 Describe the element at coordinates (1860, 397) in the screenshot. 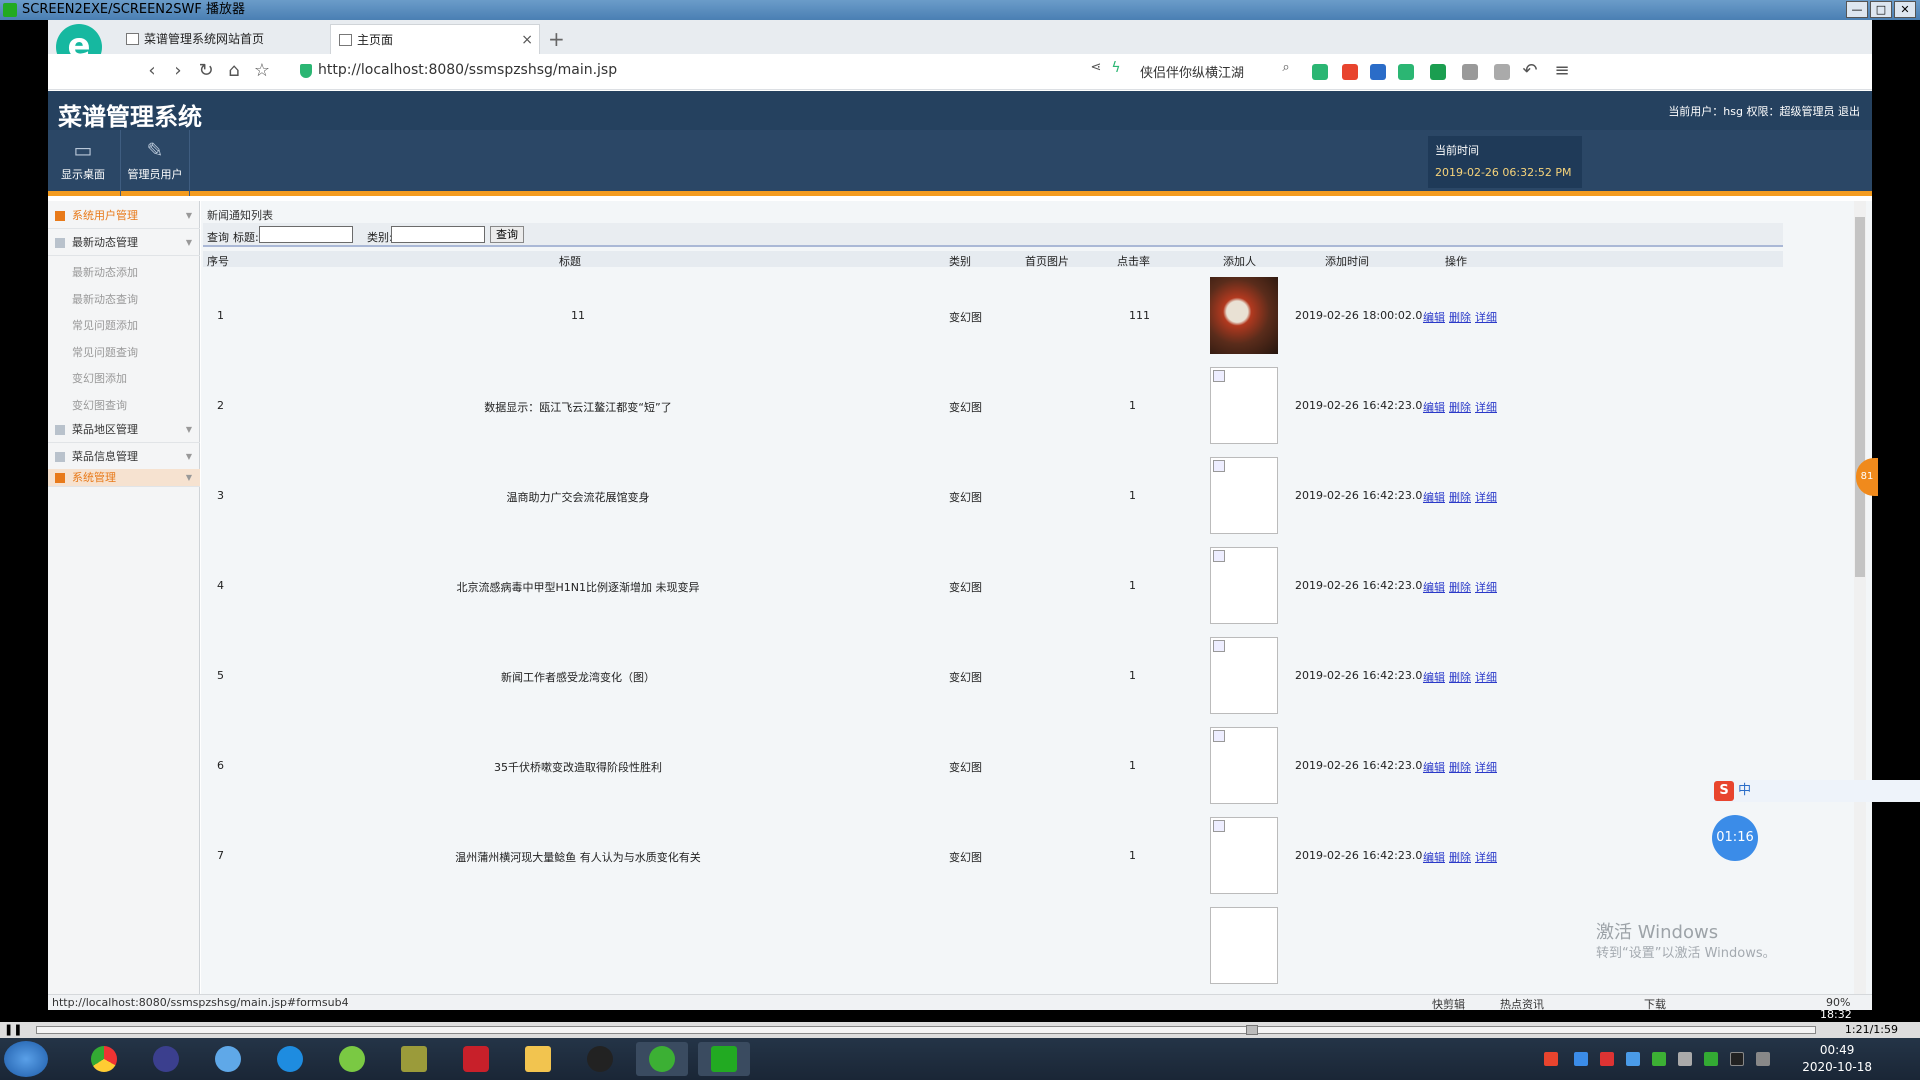

I see `scrollbar-thumb` at that location.